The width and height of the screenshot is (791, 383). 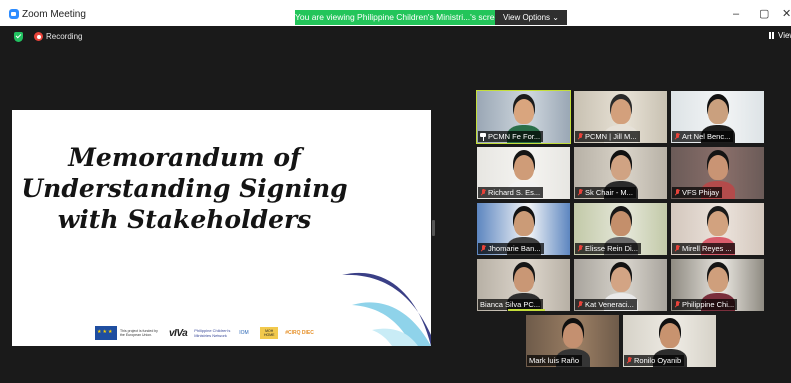 I want to click on pcmn-logo: Philippine Children's Ministries Network, so click(x=212, y=333).